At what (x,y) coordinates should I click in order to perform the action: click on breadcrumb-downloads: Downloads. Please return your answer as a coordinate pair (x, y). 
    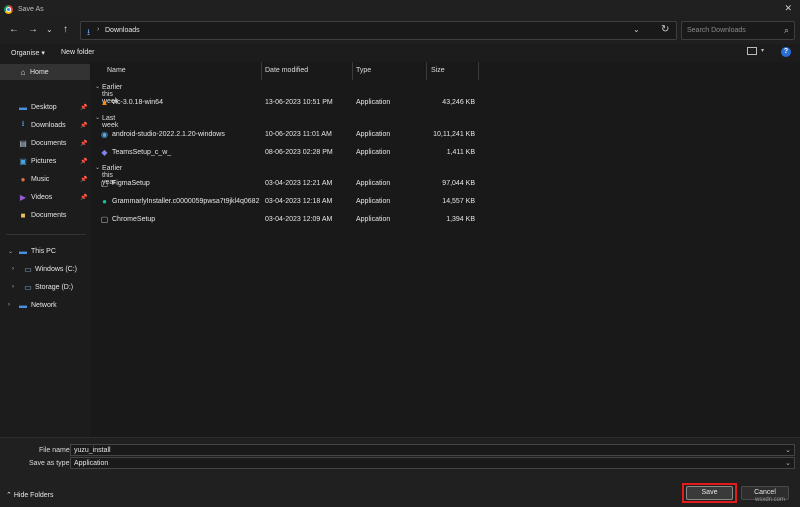
    Looking at the image, I should click on (122, 30).